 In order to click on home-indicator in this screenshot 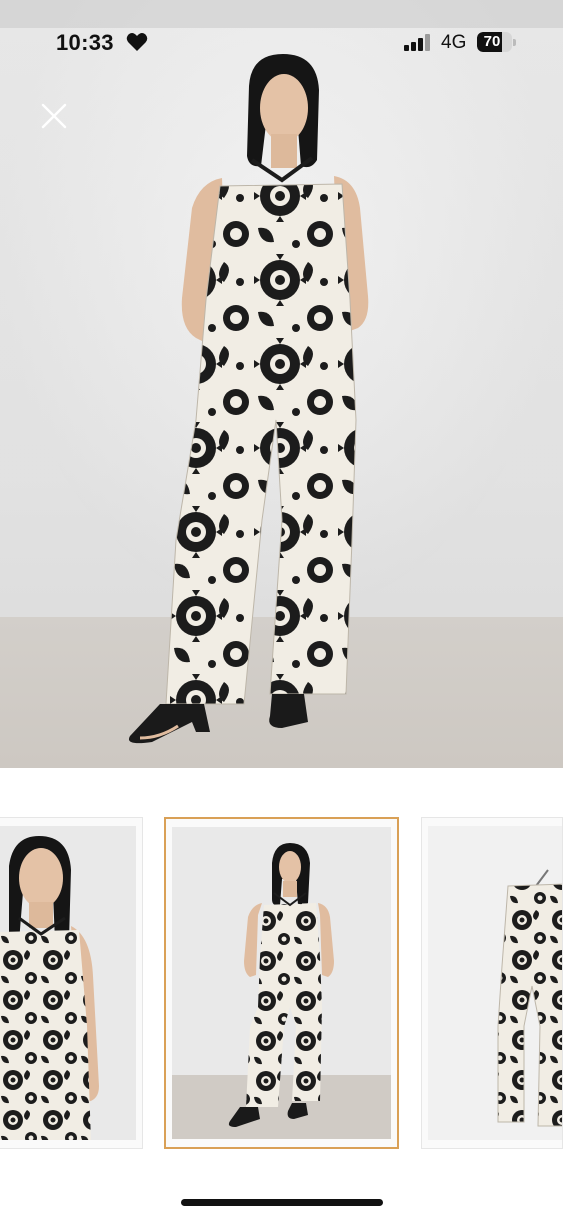, I will do `click(282, 1202)`.